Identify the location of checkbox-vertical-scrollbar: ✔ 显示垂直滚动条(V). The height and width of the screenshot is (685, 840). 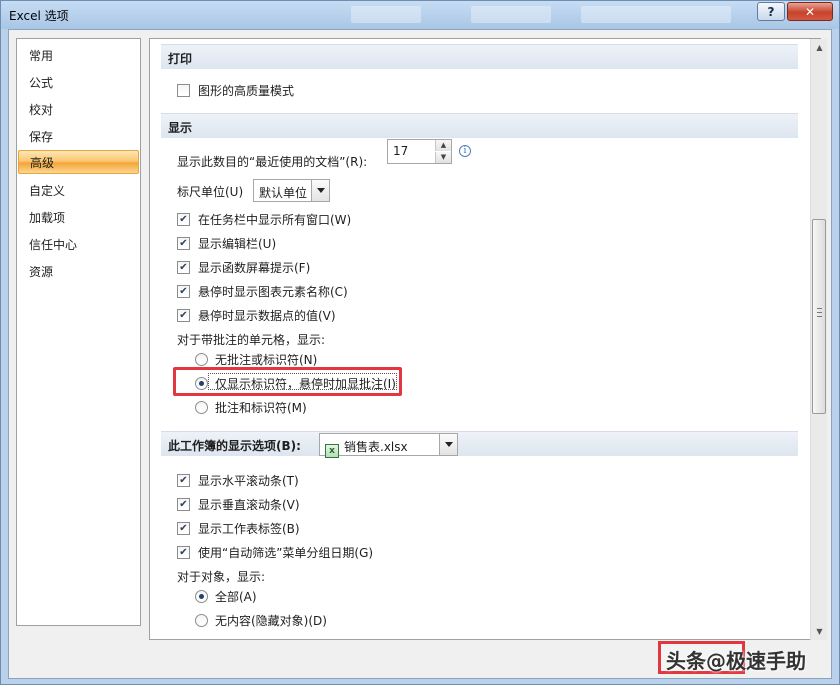
(238, 504).